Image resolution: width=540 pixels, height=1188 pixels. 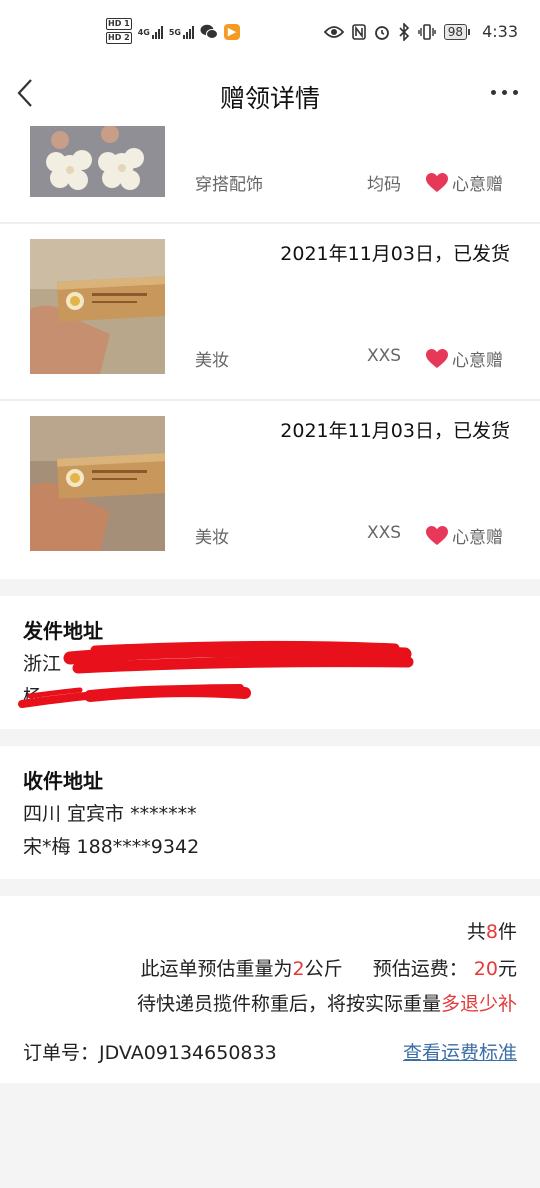 What do you see at coordinates (63, 781) in the screenshot?
I see `receiver-address-title: 收件地址` at bounding box center [63, 781].